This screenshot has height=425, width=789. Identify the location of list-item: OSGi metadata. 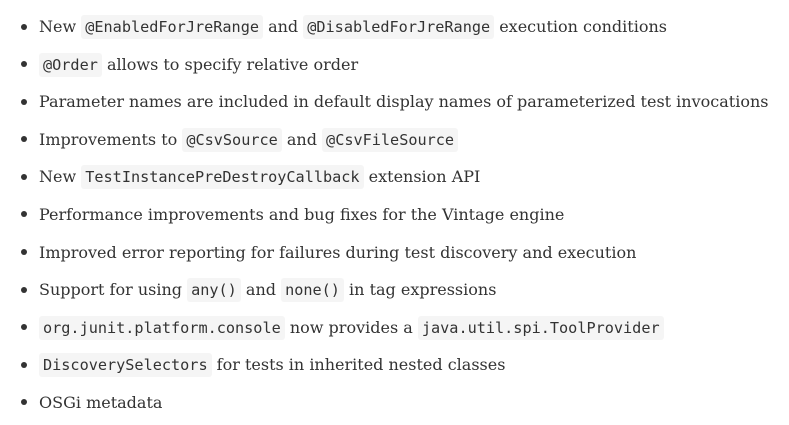
(394, 403).